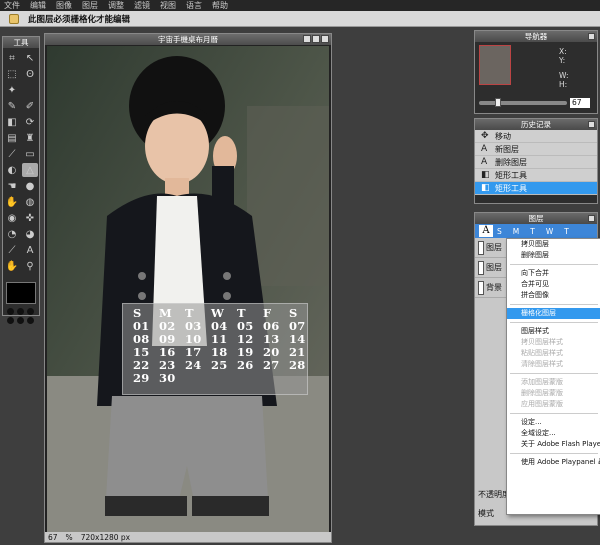 The image size is (600, 545). What do you see at coordinates (580, 103) in the screenshot?
I see `navigator-zoom-input: 67` at bounding box center [580, 103].